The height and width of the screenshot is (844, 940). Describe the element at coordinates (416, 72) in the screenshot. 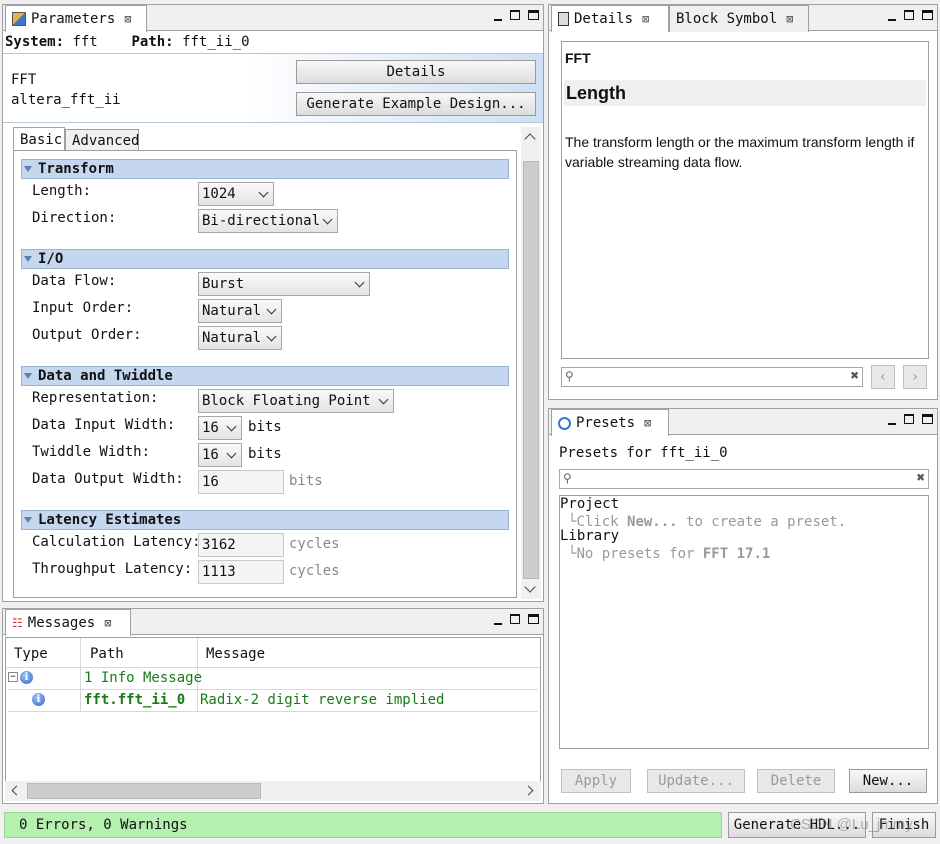

I see `details-button: Details` at that location.